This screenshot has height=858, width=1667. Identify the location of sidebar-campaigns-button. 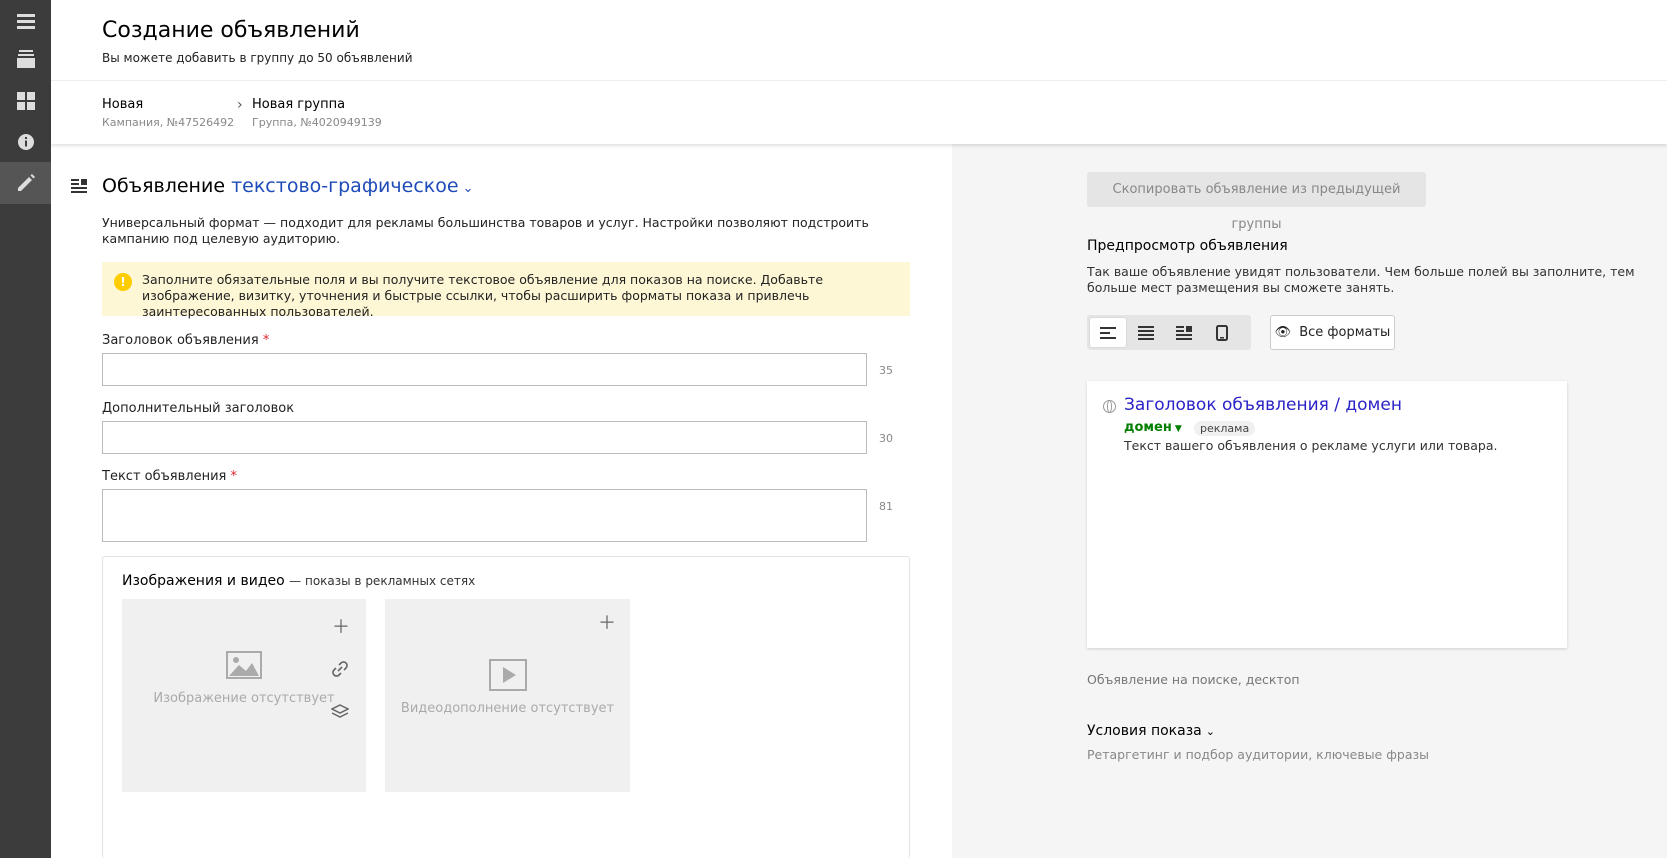
(25, 59).